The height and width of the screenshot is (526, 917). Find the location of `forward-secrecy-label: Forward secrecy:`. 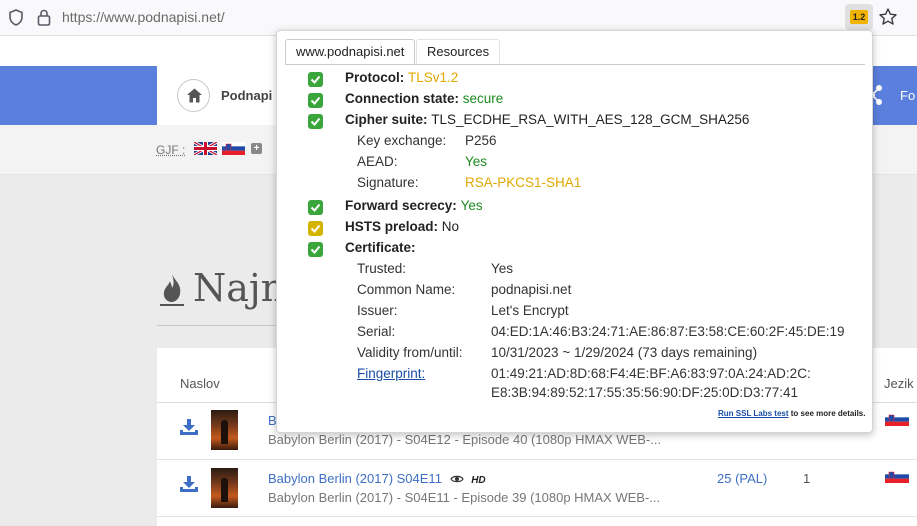

forward-secrecy-label: Forward secrecy: is located at coordinates (401, 205).